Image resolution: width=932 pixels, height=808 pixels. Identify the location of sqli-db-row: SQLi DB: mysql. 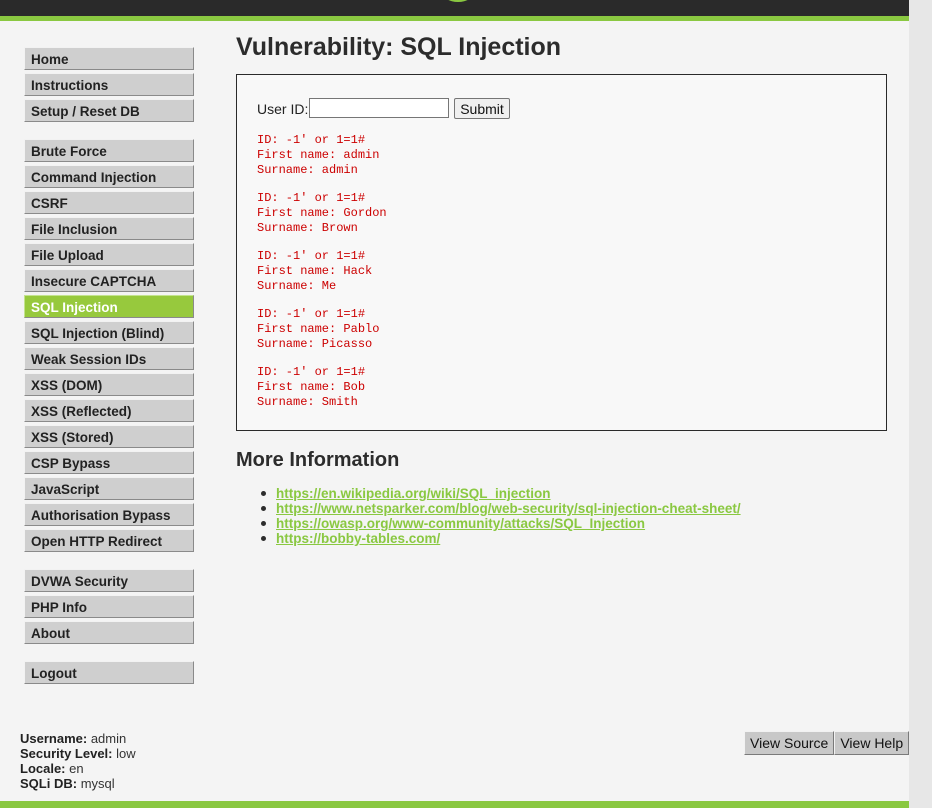
(78, 783).